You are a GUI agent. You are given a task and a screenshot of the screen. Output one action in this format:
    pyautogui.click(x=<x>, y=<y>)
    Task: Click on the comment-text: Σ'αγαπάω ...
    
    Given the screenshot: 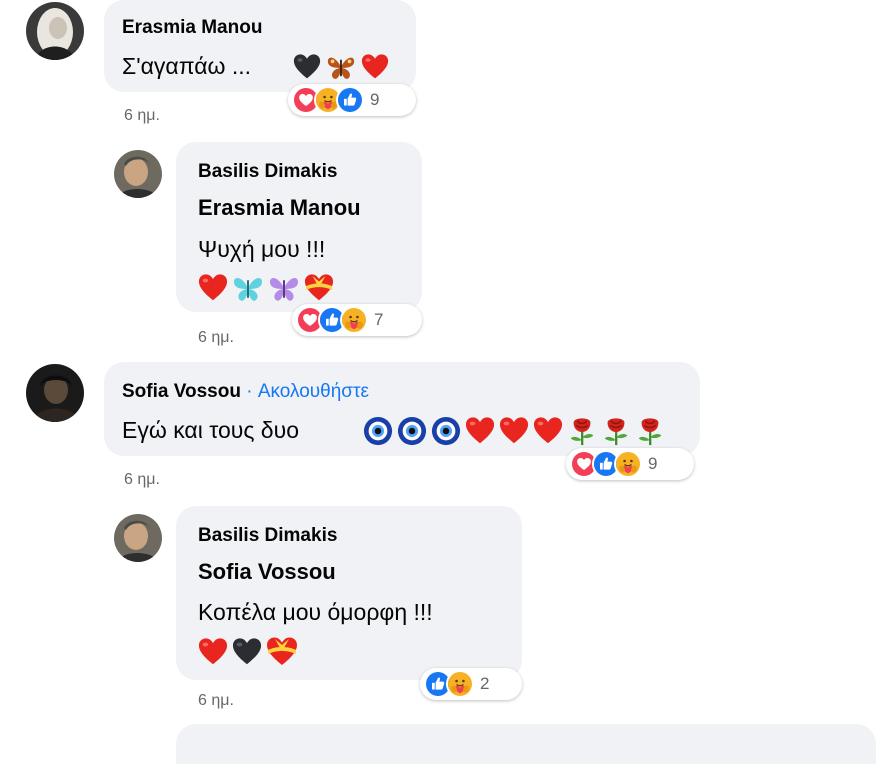 What is the action you would take?
    pyautogui.click(x=187, y=66)
    